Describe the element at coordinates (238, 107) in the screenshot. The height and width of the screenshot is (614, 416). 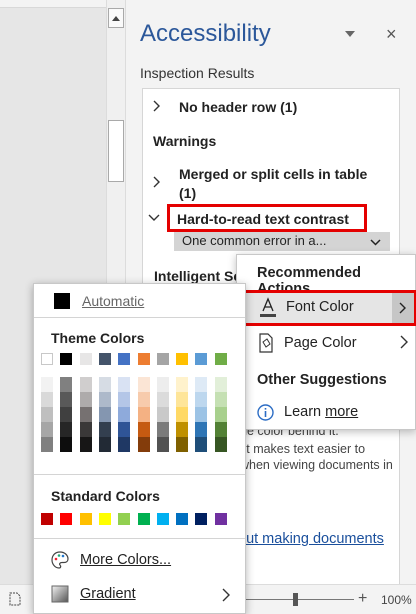
I see `issue-no-header-row: No header row (1)` at that location.